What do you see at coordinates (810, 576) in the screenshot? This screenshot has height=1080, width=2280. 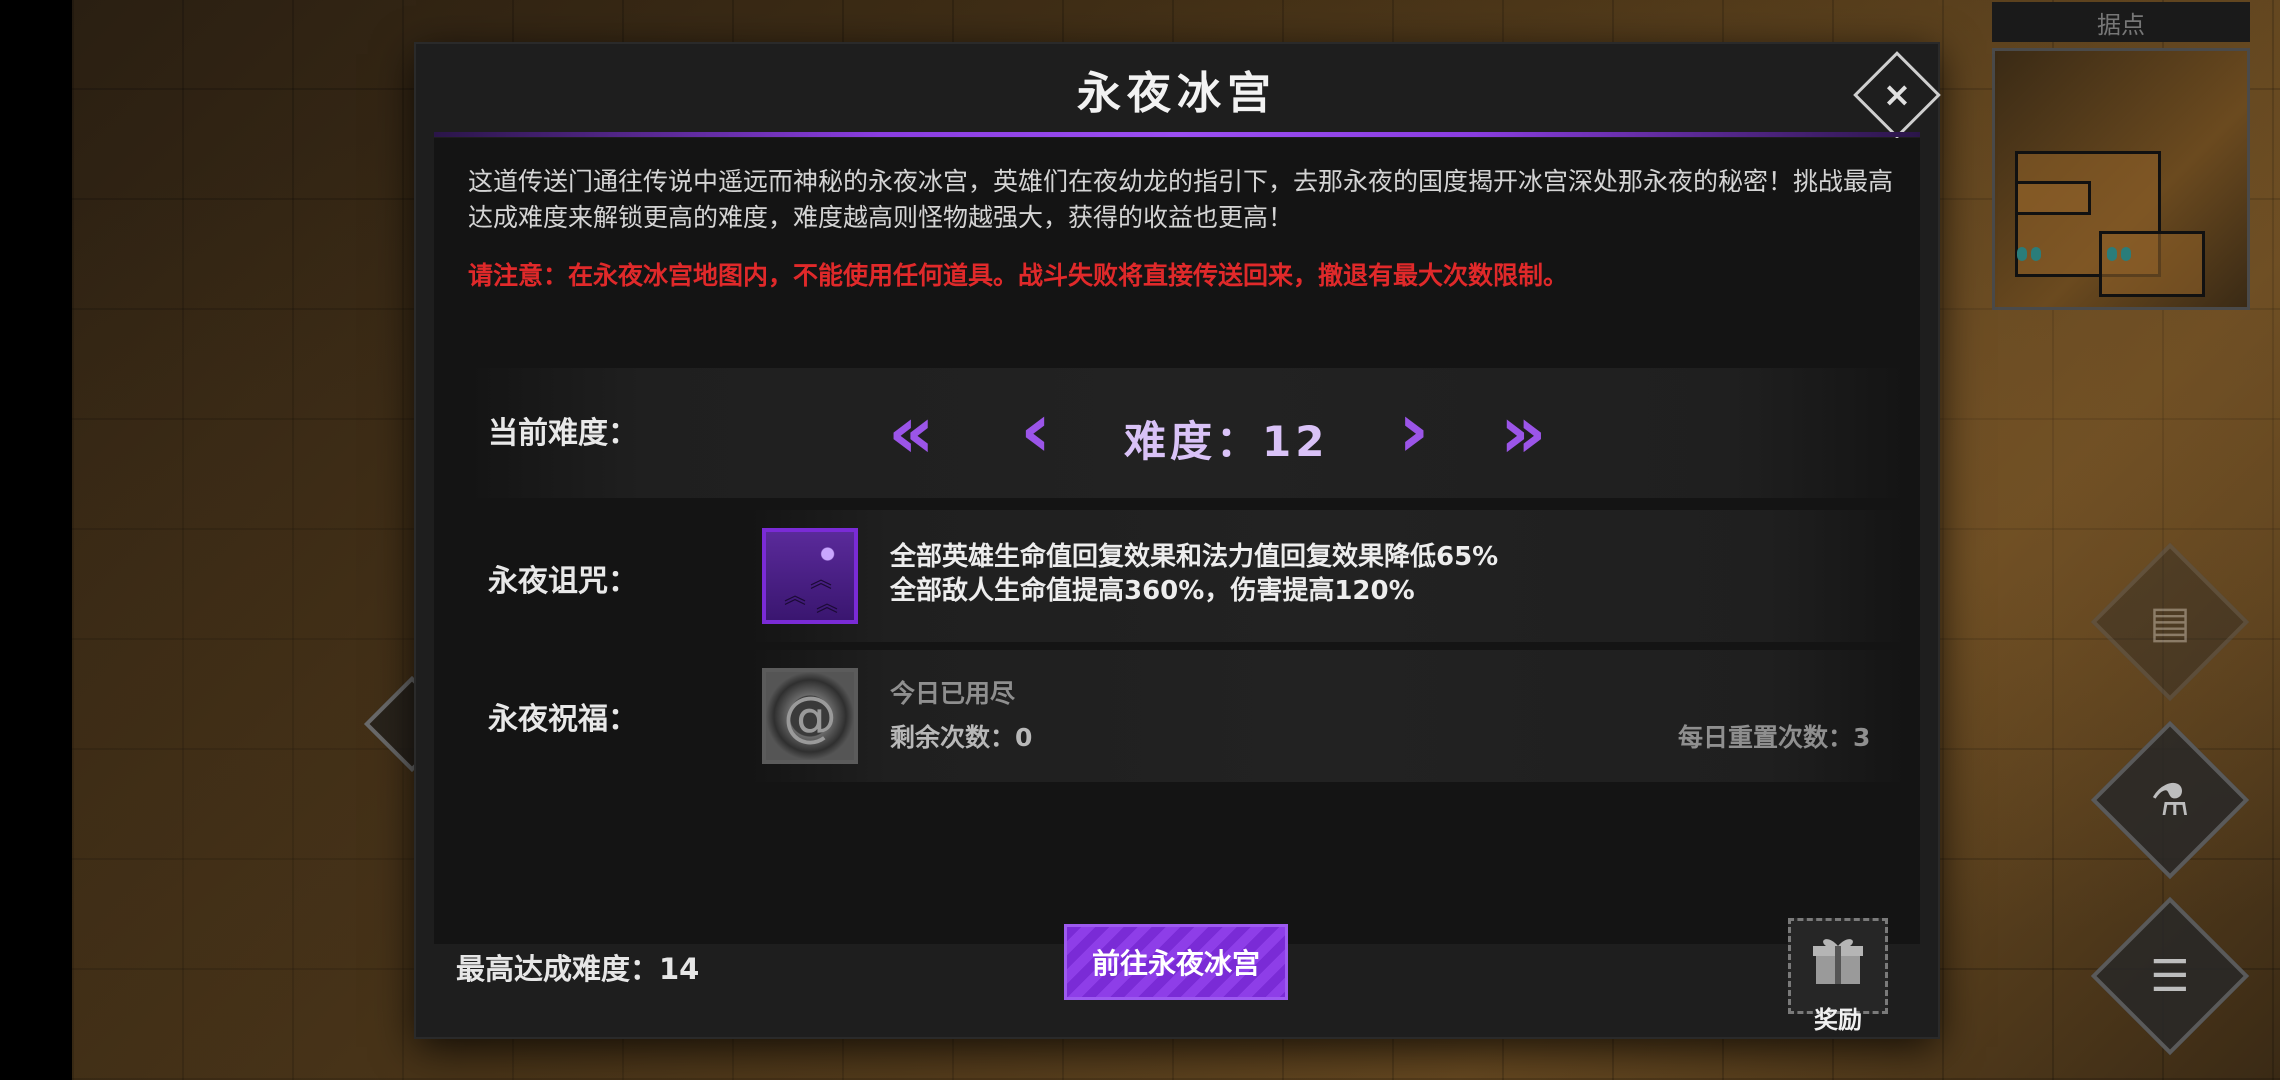 I see `curse-icon: ︽ ︽ ︽` at bounding box center [810, 576].